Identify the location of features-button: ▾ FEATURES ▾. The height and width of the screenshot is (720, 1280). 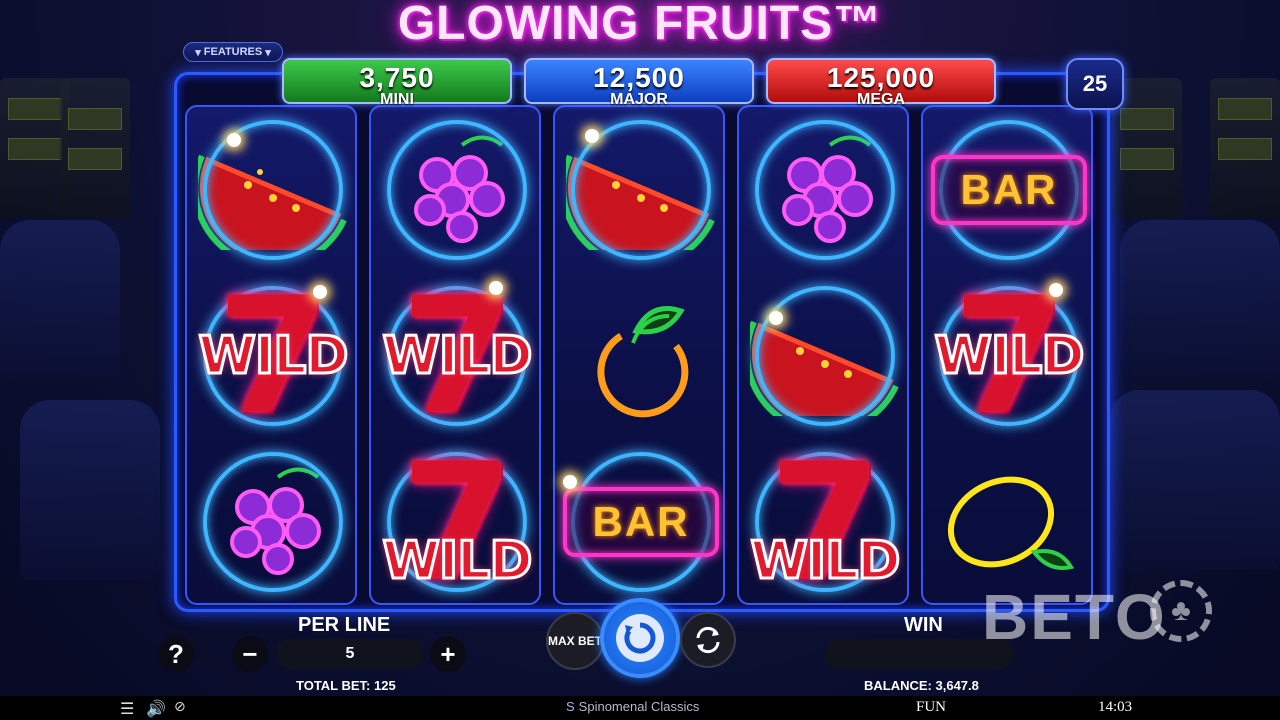
(233, 52).